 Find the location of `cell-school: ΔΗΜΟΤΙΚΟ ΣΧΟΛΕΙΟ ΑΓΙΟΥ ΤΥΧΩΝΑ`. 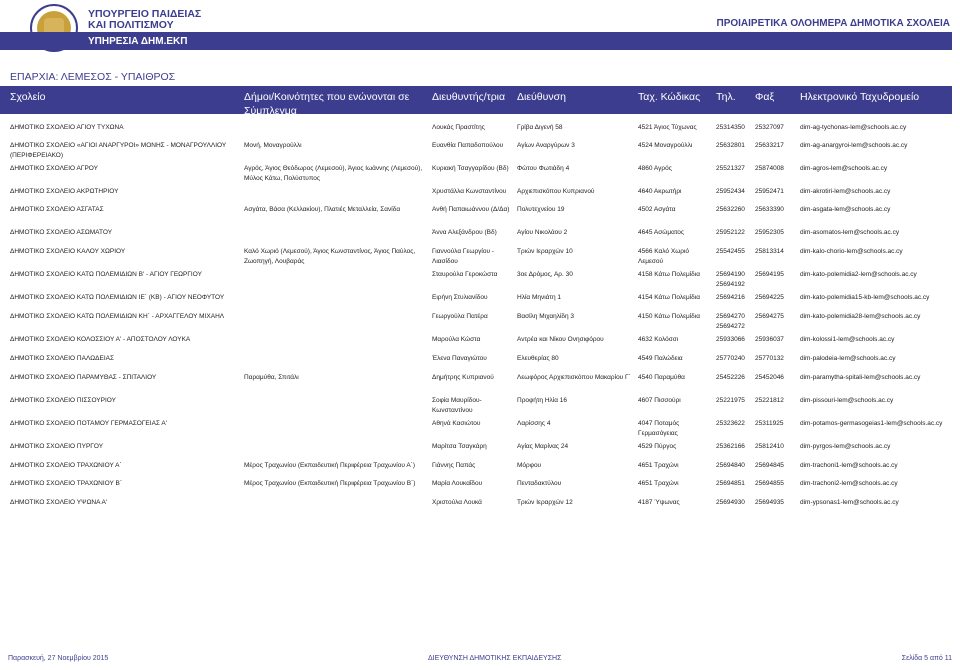

cell-school: ΔΗΜΟΤΙΚΟ ΣΧΟΛΕΙΟ ΑΓΙΟΥ ΤΥΧΩΝΑ is located at coordinates (67, 127).